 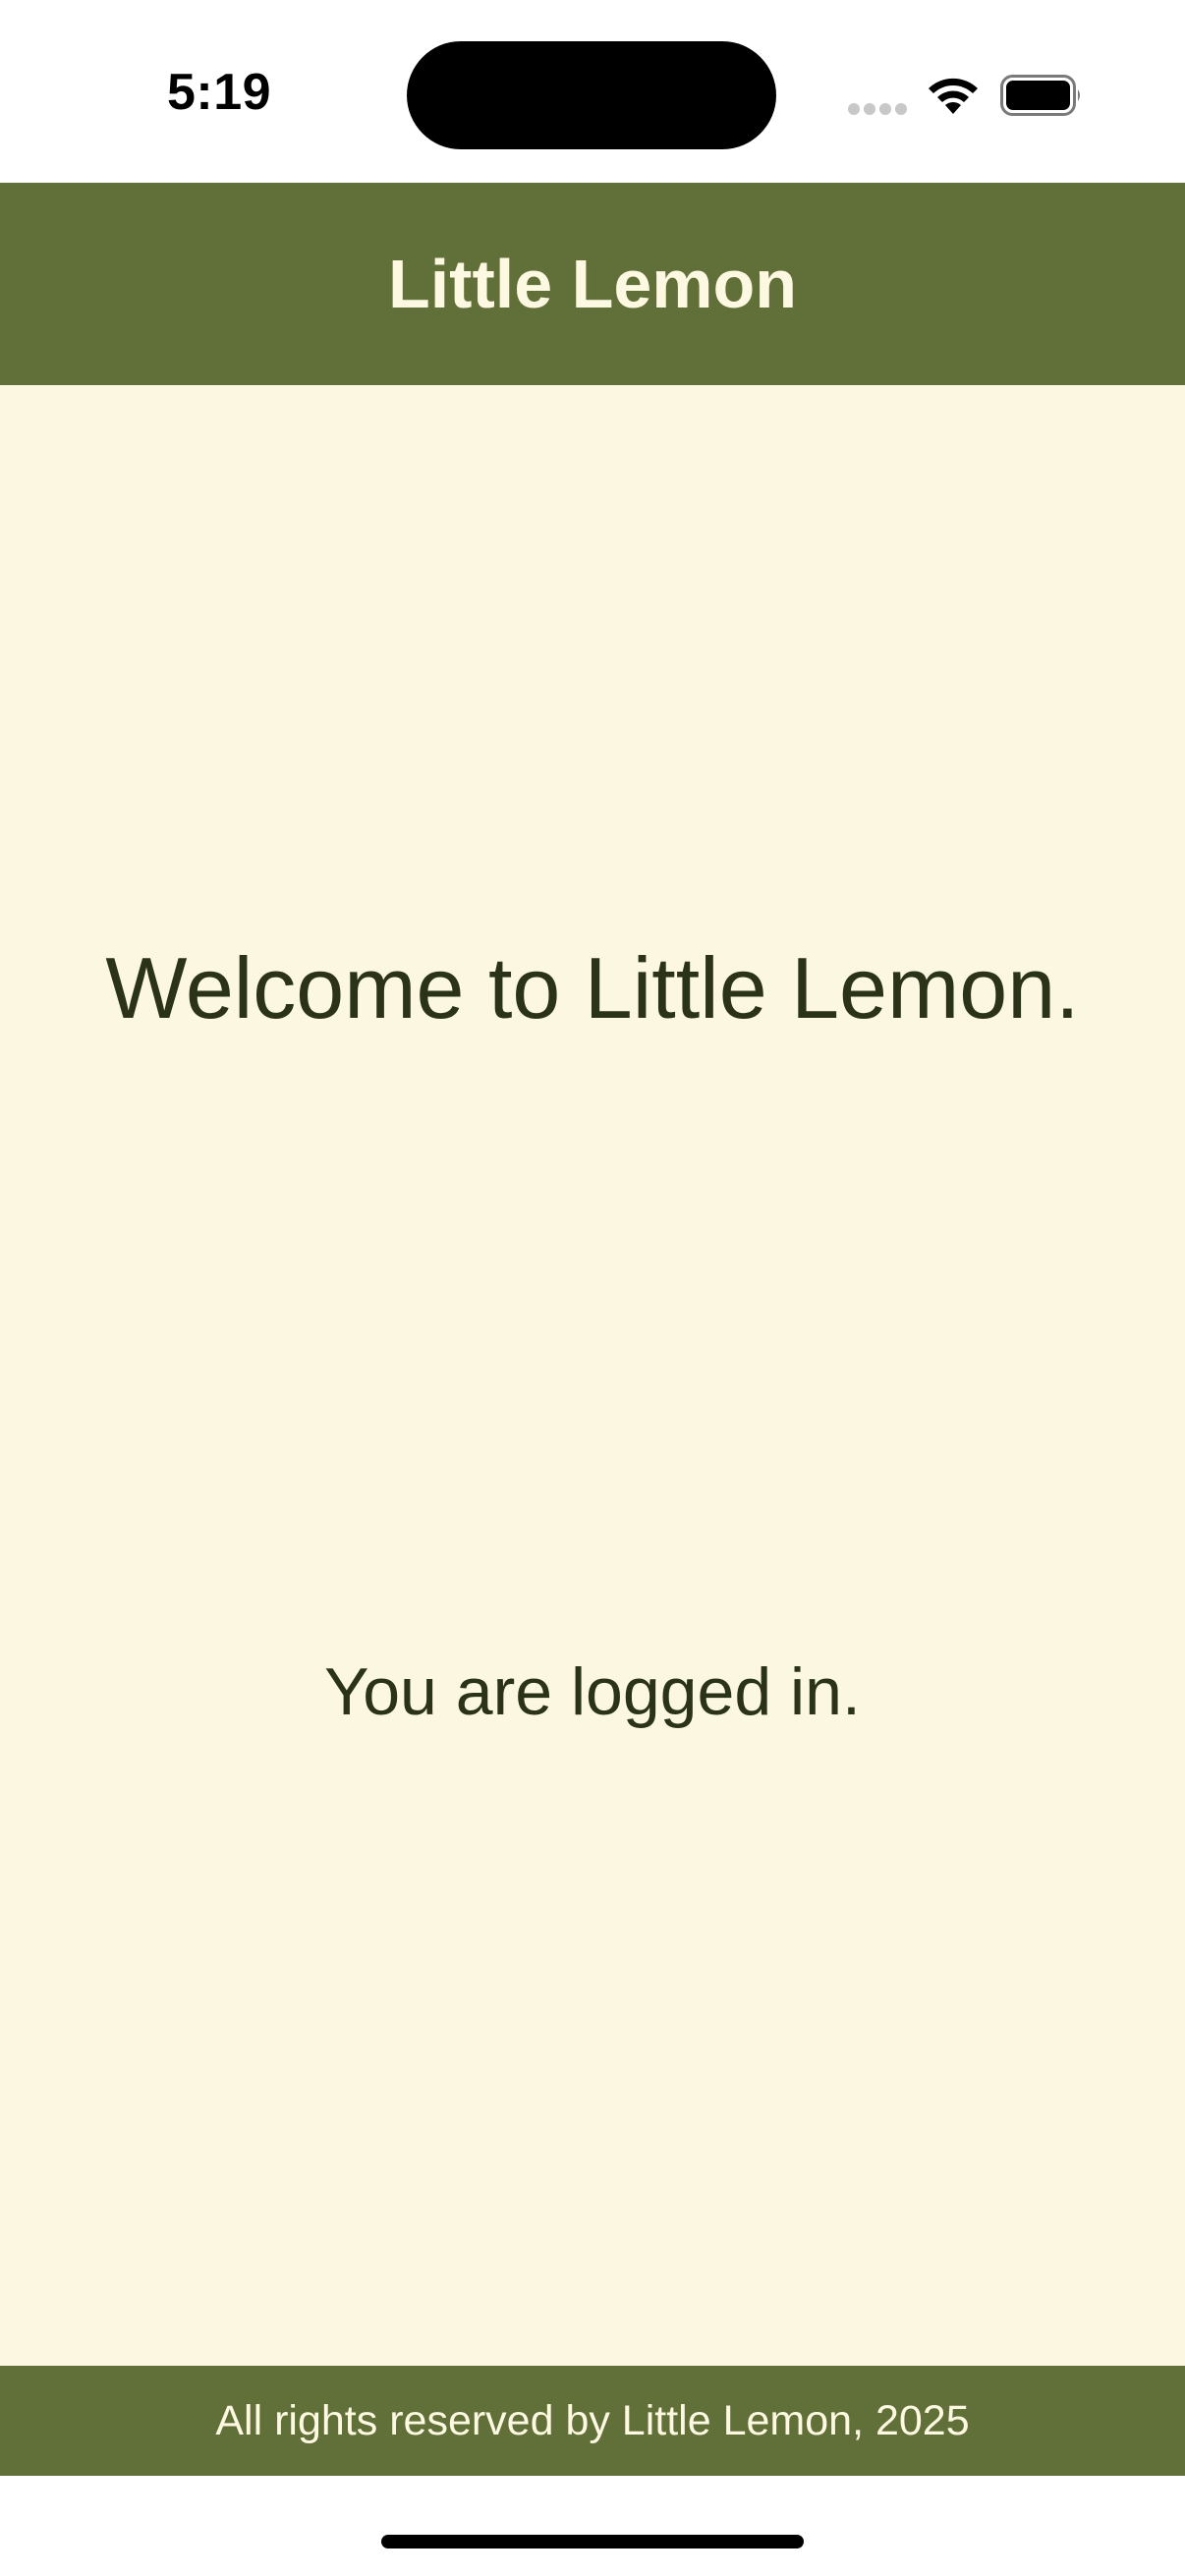 I want to click on dynamic-island, so click(x=592, y=95).